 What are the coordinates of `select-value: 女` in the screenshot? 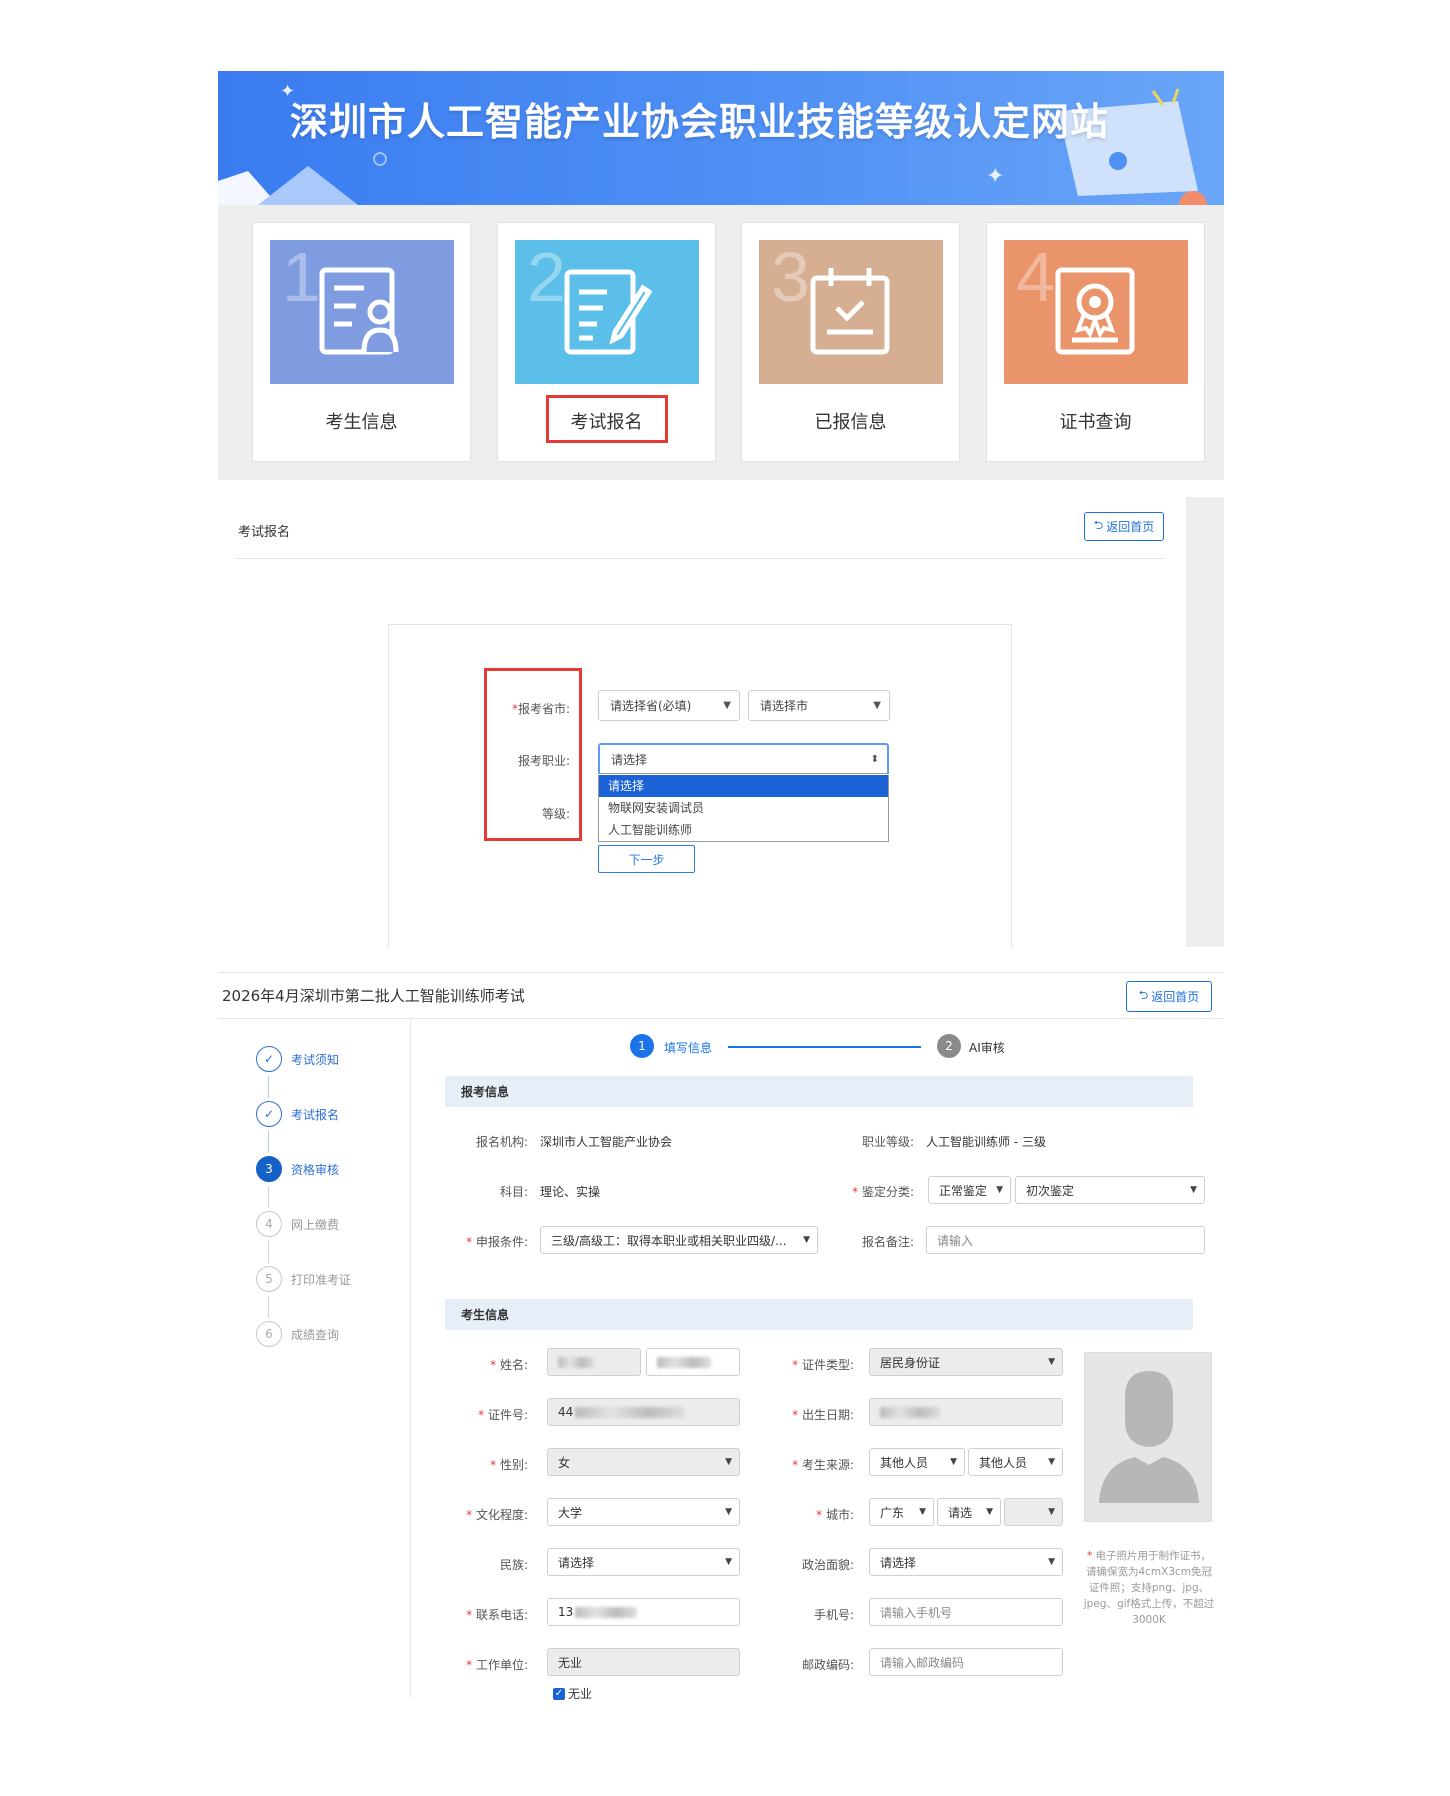 It's located at (564, 1462).